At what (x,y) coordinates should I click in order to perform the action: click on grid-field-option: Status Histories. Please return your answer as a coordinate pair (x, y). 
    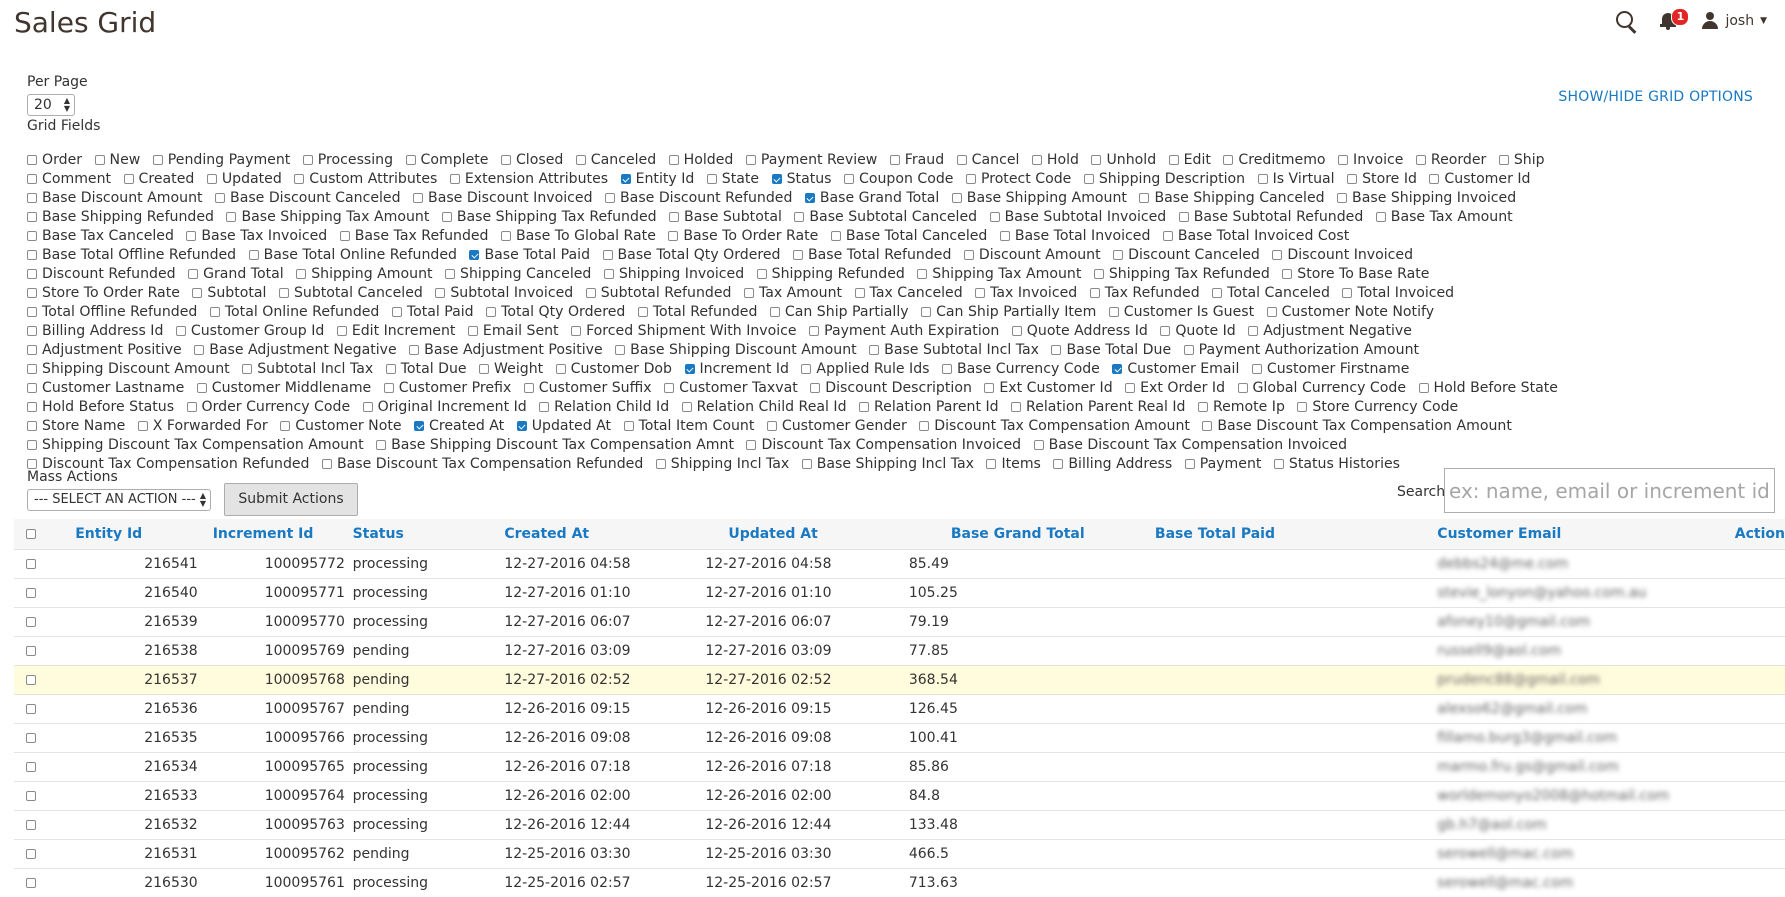
    Looking at the image, I should click on (1337, 464).